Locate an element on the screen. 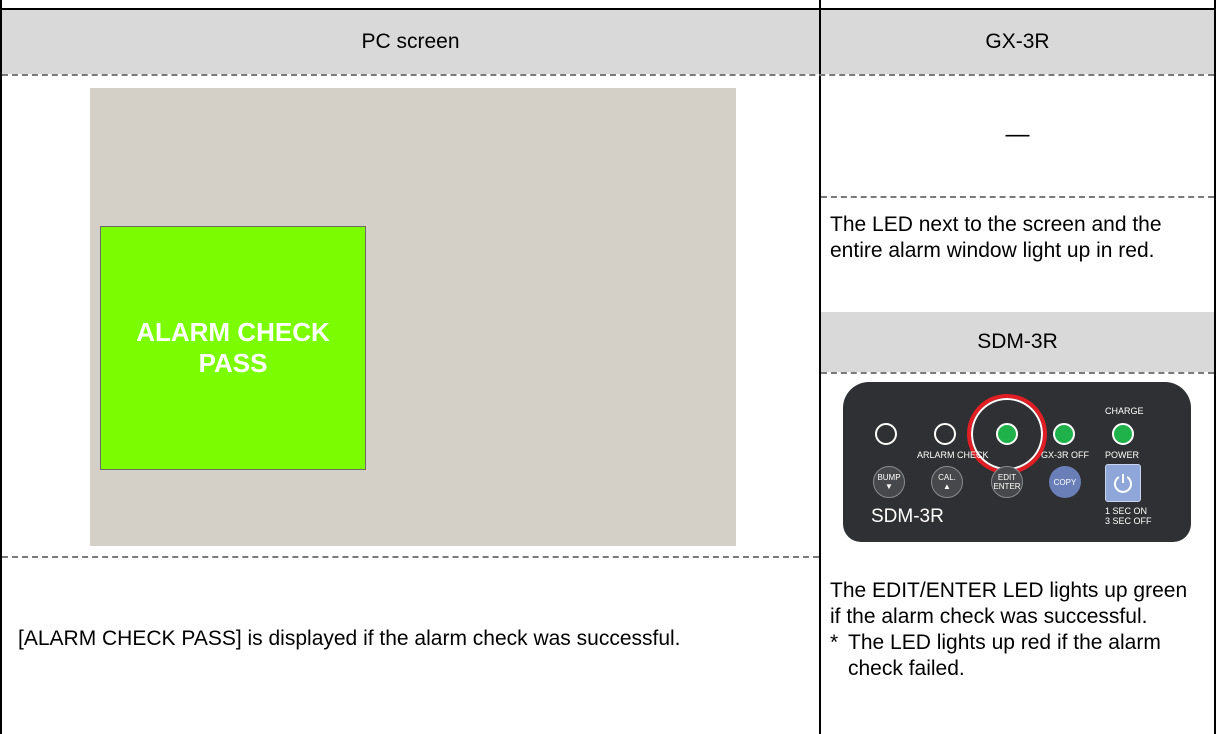 The image size is (1216, 734). column-header-sdm3r-label: SDM-3R is located at coordinates (1017, 341).